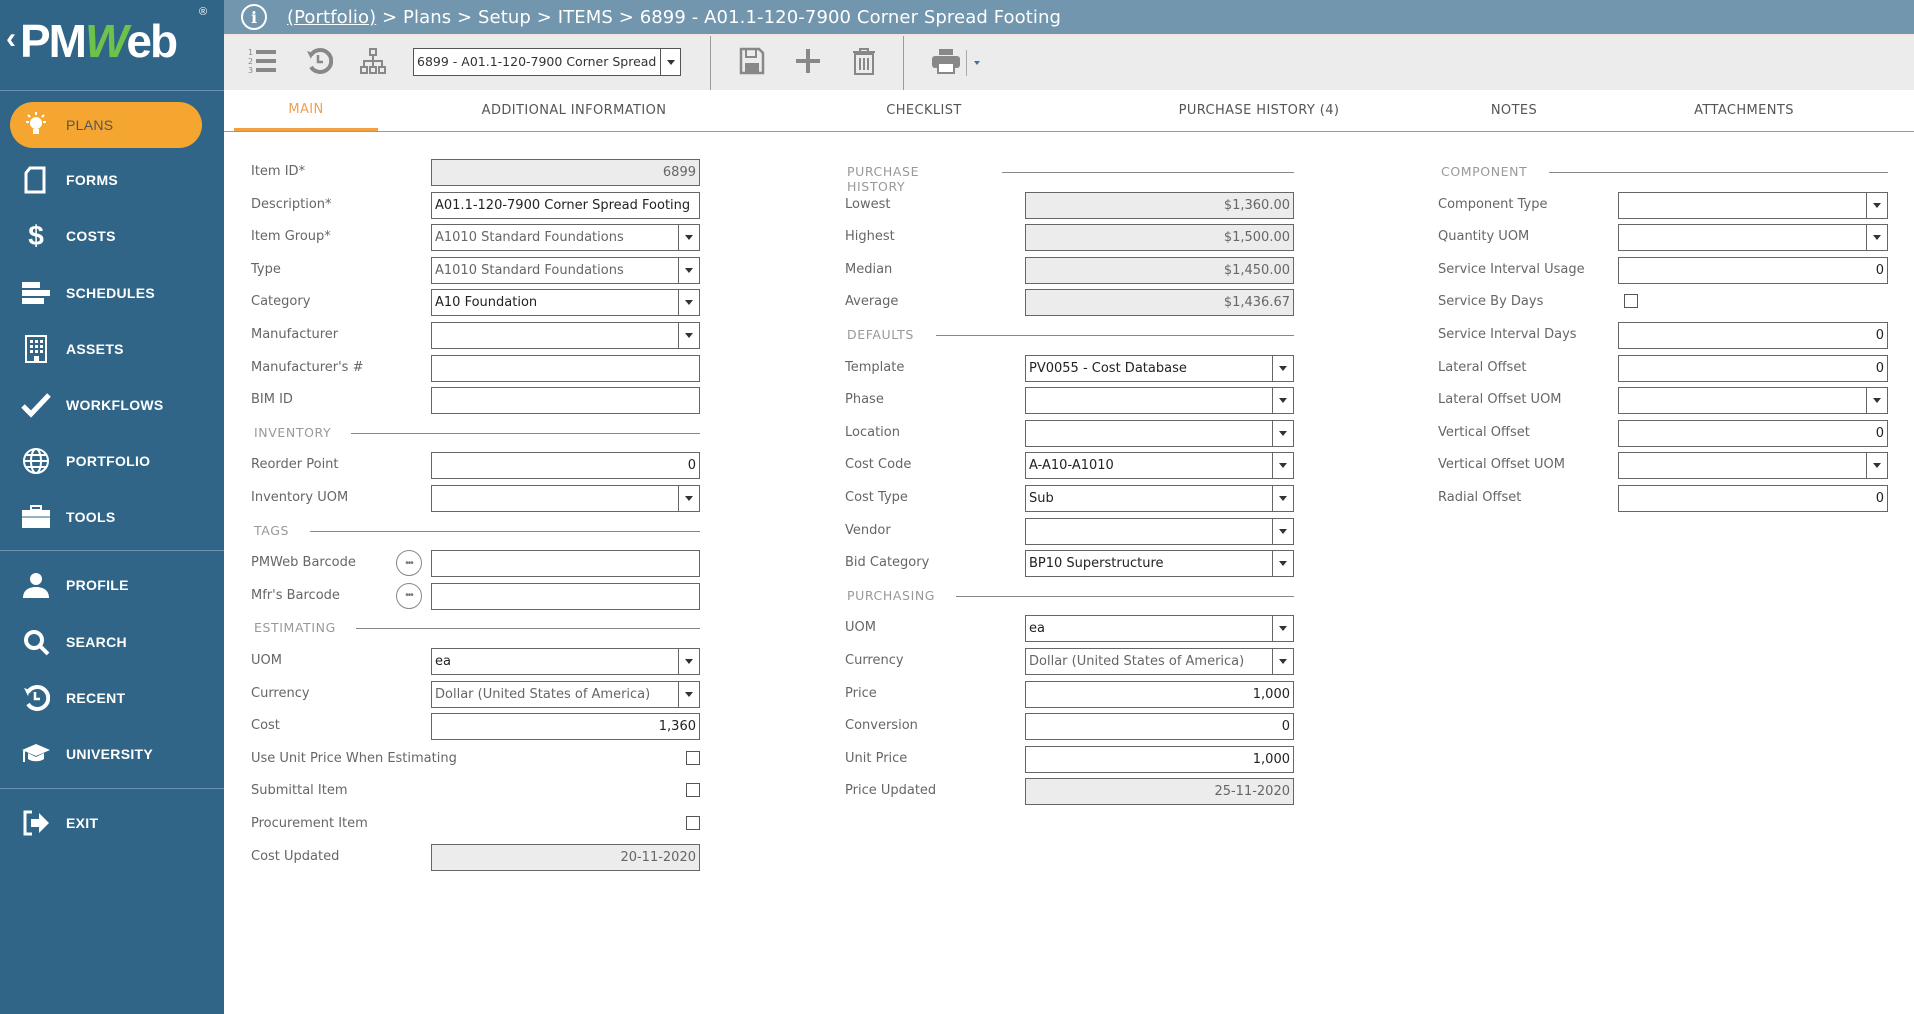 This screenshot has height=1014, width=1914. I want to click on quantity-uom-dropdown, so click(1753, 238).